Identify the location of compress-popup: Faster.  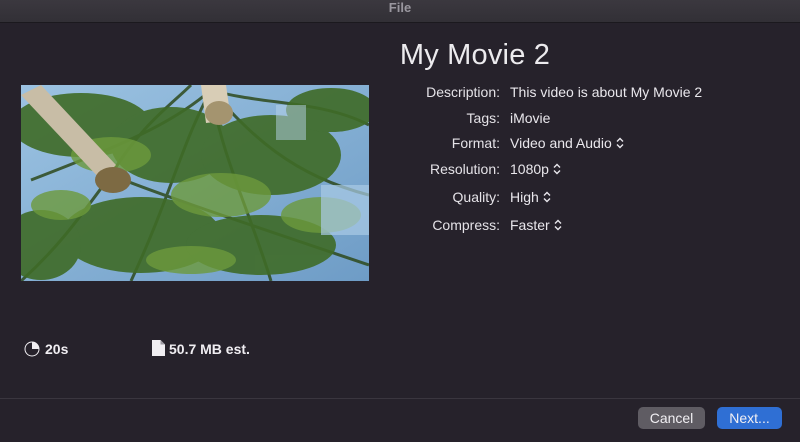
(536, 225).